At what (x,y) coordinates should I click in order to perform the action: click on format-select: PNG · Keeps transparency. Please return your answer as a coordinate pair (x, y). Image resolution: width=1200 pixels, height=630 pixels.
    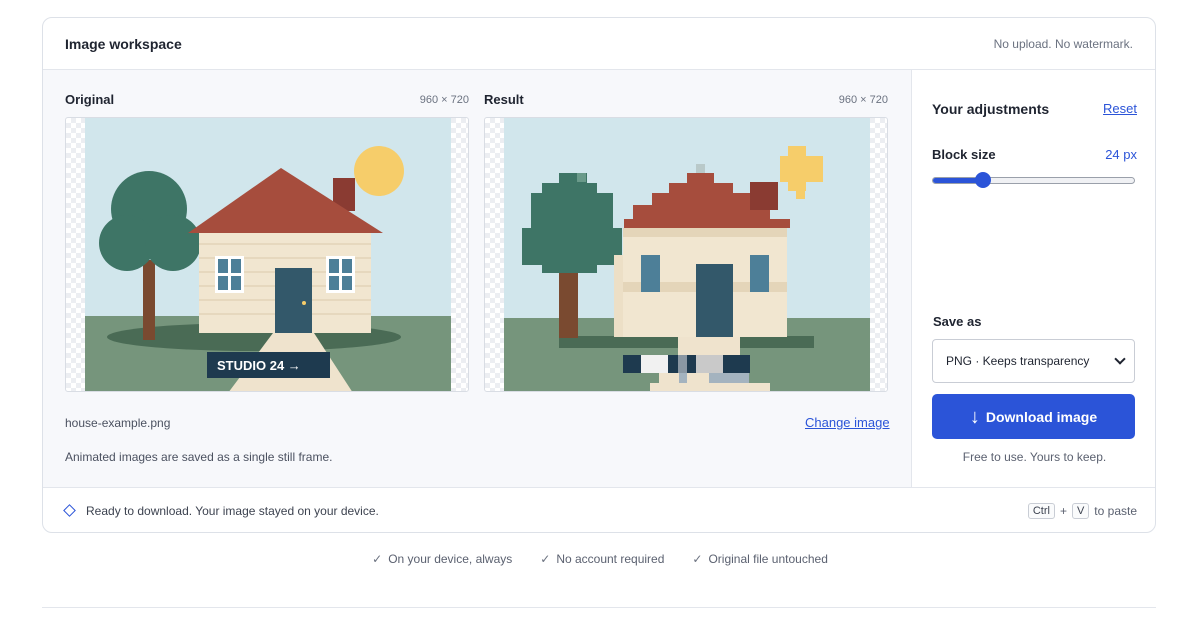
    Looking at the image, I should click on (1033, 361).